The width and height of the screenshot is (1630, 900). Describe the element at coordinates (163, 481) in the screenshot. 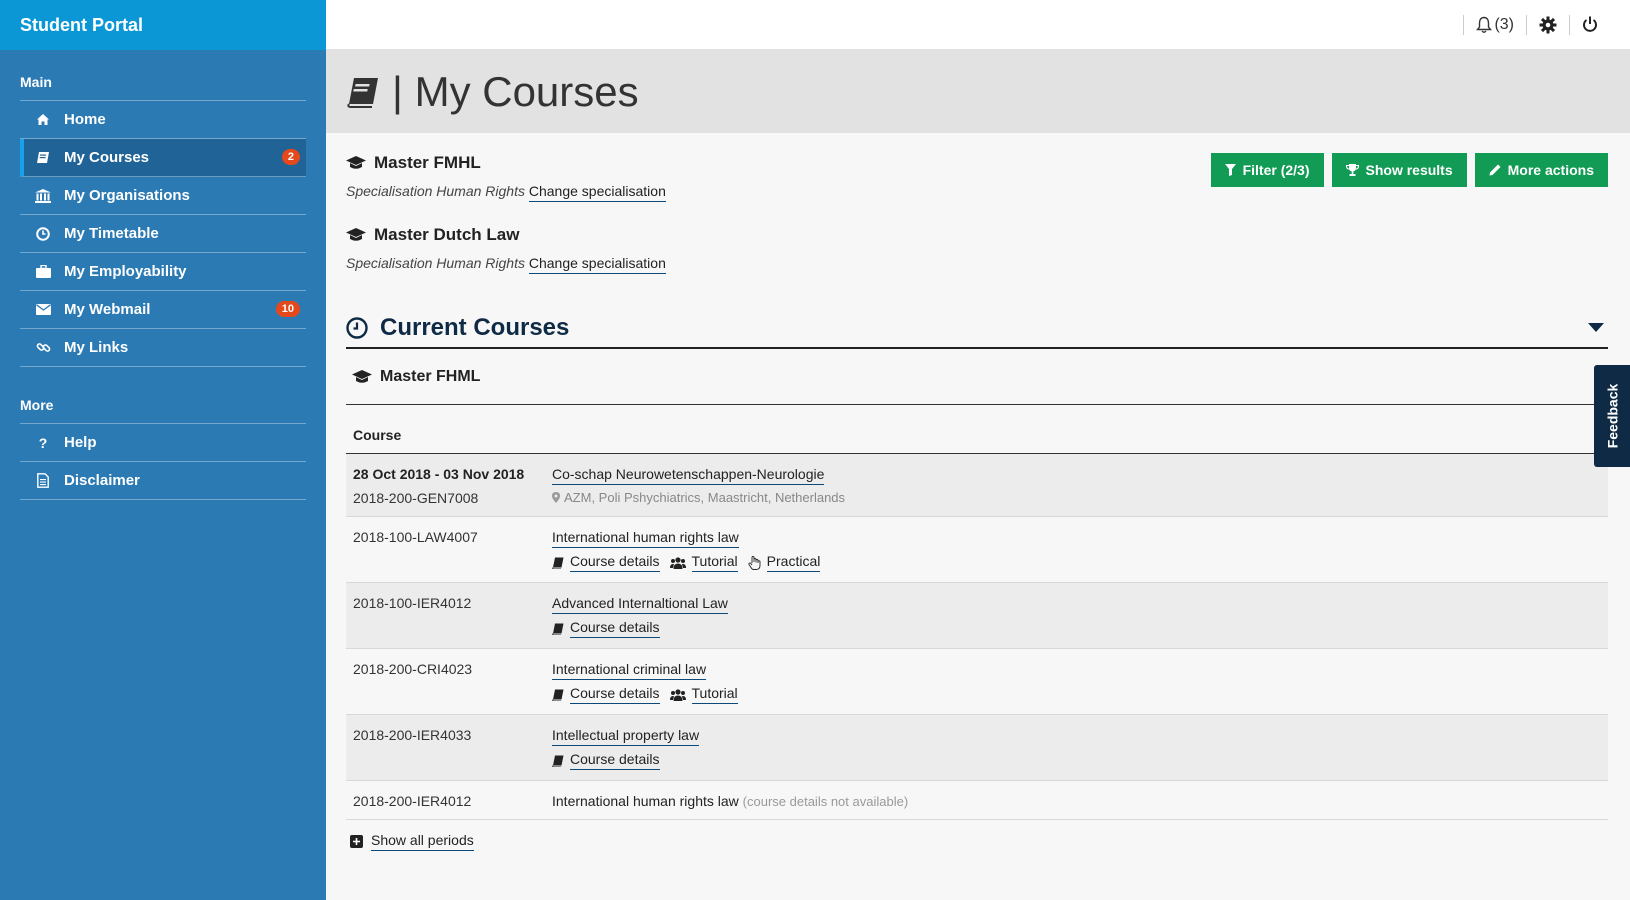

I see `sidebar-item-disclaimer: Disclaimer` at that location.